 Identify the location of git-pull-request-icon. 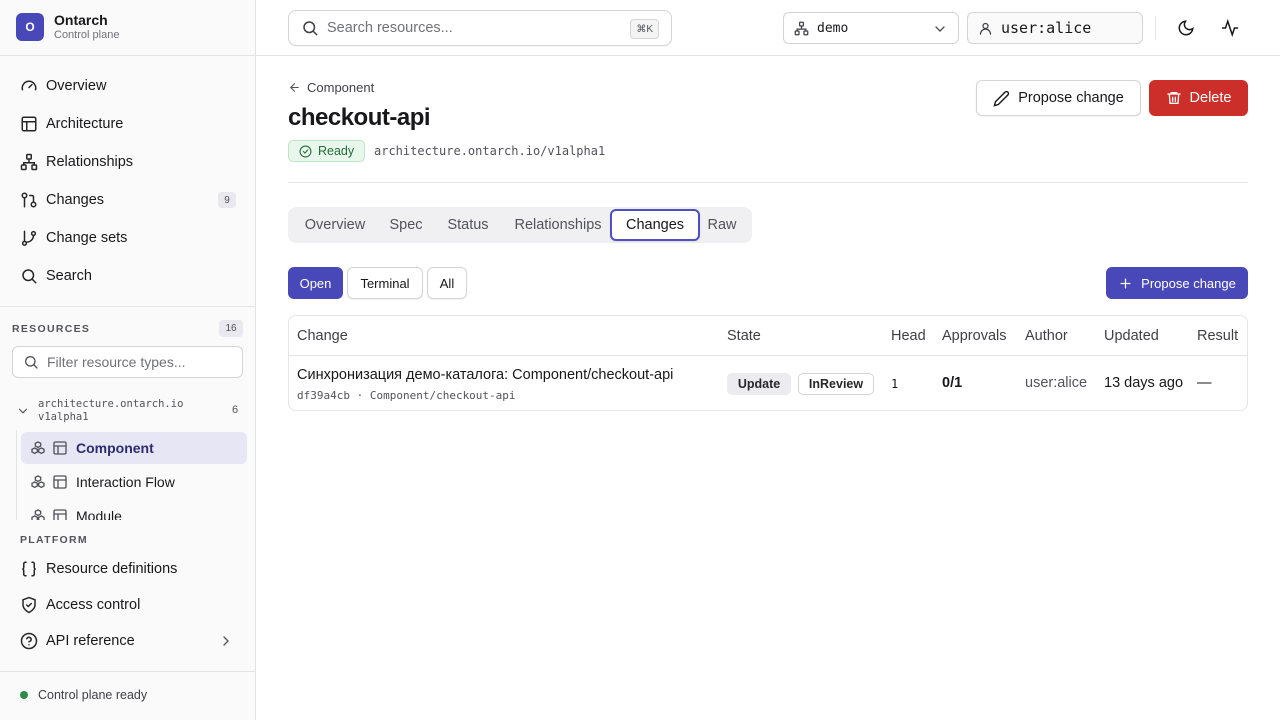
(29, 200).